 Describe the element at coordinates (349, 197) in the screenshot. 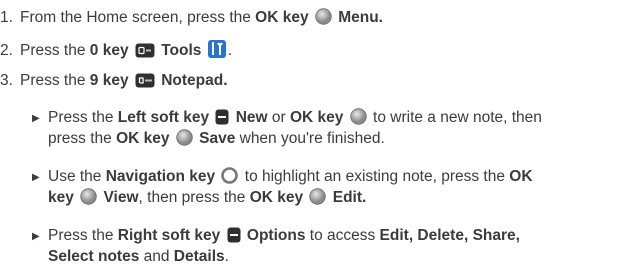

I see `key-name: Edit.` at that location.